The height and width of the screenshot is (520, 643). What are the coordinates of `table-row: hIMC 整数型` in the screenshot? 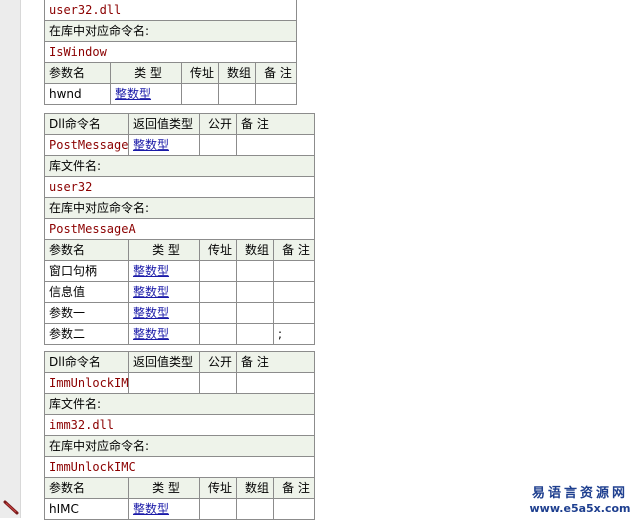 It's located at (180, 509).